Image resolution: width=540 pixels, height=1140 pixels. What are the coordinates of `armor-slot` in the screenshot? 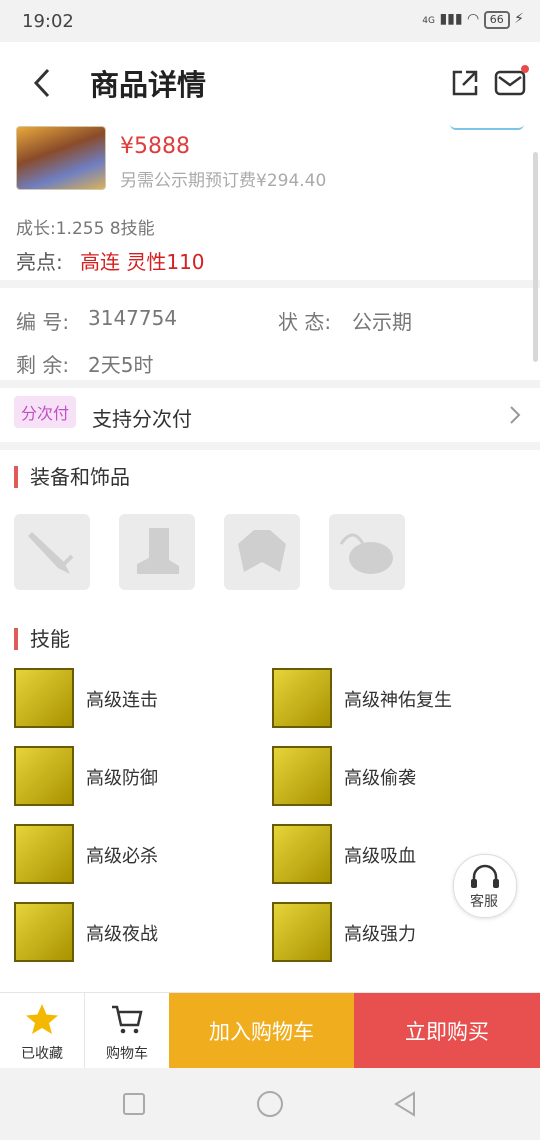 It's located at (262, 552).